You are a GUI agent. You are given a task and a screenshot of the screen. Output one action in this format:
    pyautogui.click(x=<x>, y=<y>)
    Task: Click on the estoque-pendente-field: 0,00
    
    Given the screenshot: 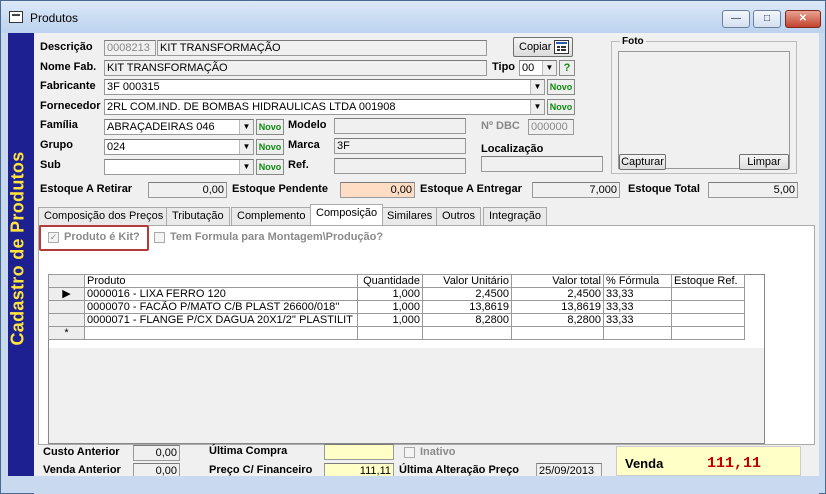 What is the action you would take?
    pyautogui.click(x=377, y=190)
    